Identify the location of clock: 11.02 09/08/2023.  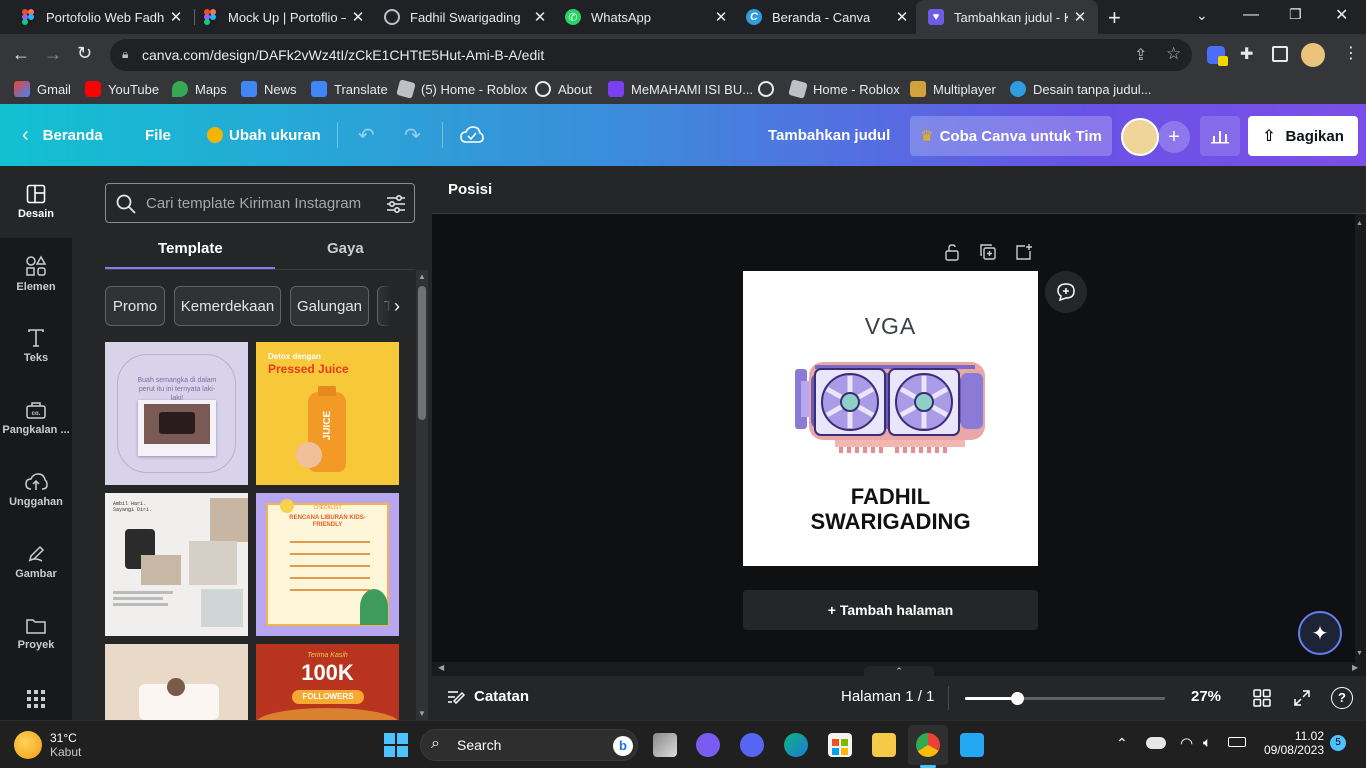
(1291, 743).